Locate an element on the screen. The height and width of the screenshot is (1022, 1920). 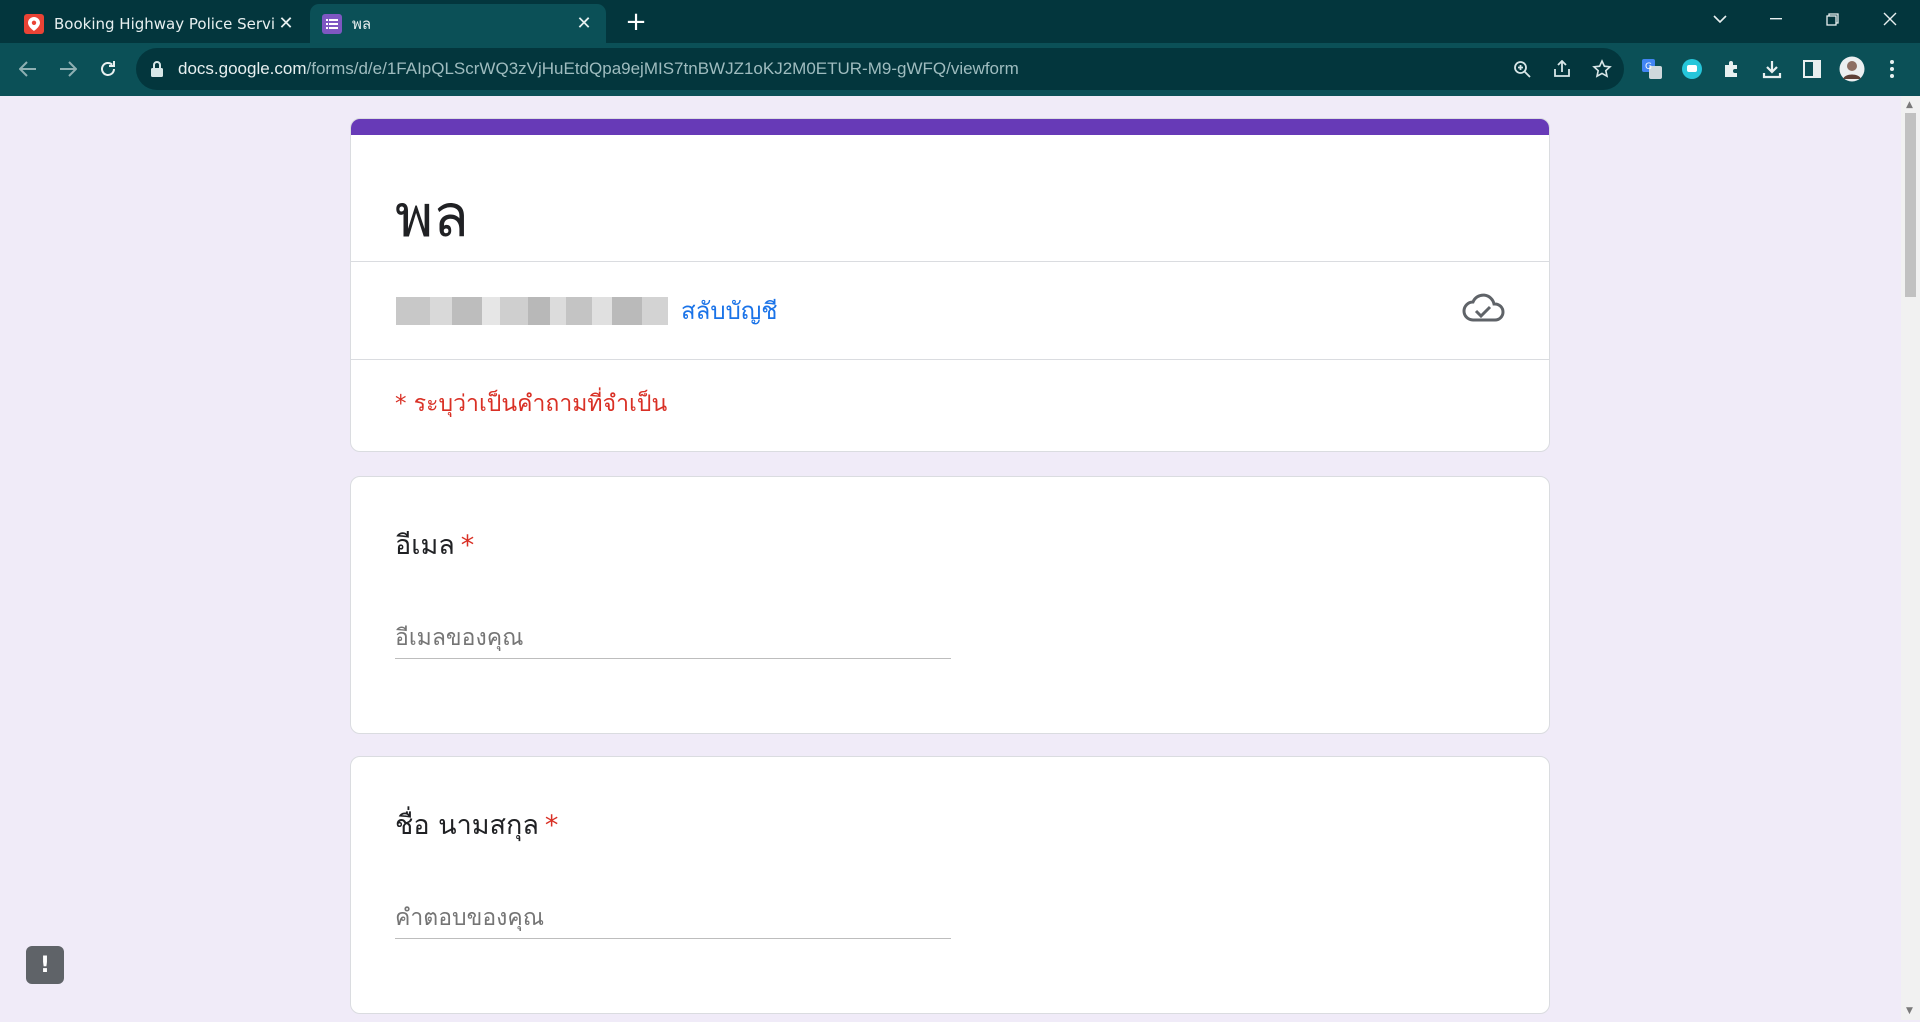
page-scrollbar: ▲ ▼ is located at coordinates (1910, 558).